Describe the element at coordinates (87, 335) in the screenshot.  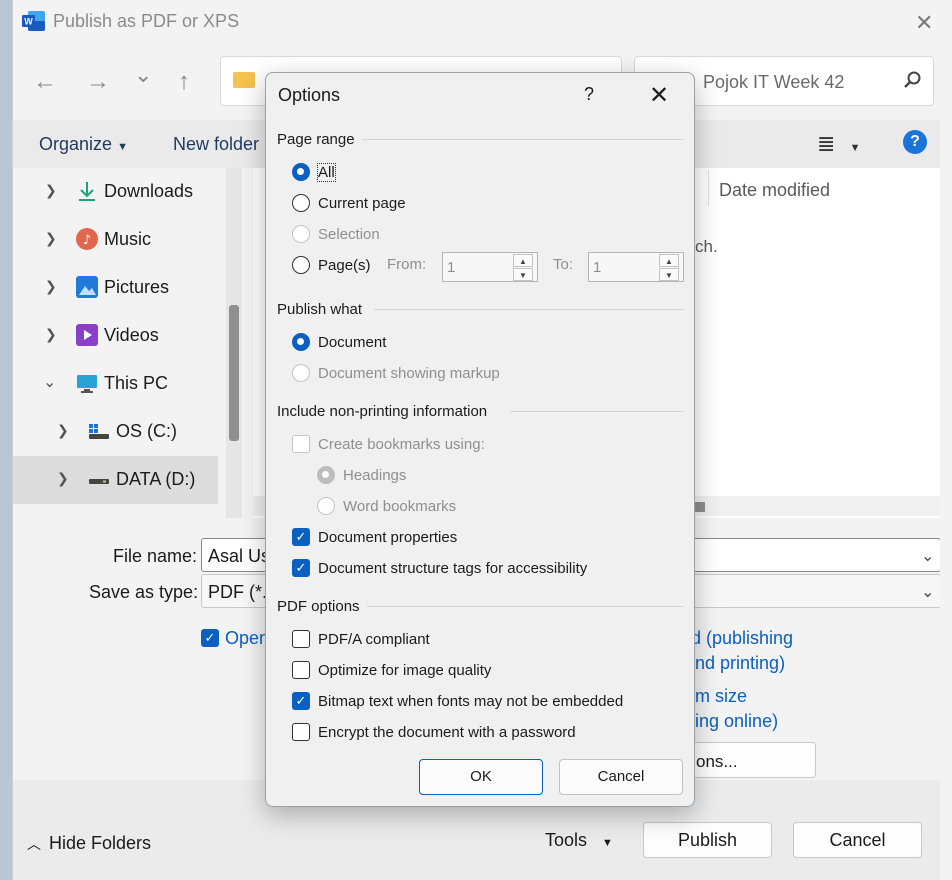
I see `videos-icon` at that location.